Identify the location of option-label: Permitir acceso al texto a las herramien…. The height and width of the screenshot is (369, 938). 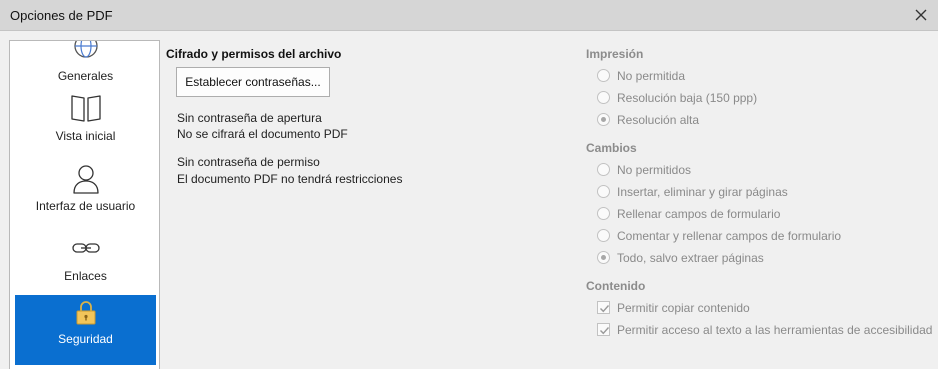
(775, 330).